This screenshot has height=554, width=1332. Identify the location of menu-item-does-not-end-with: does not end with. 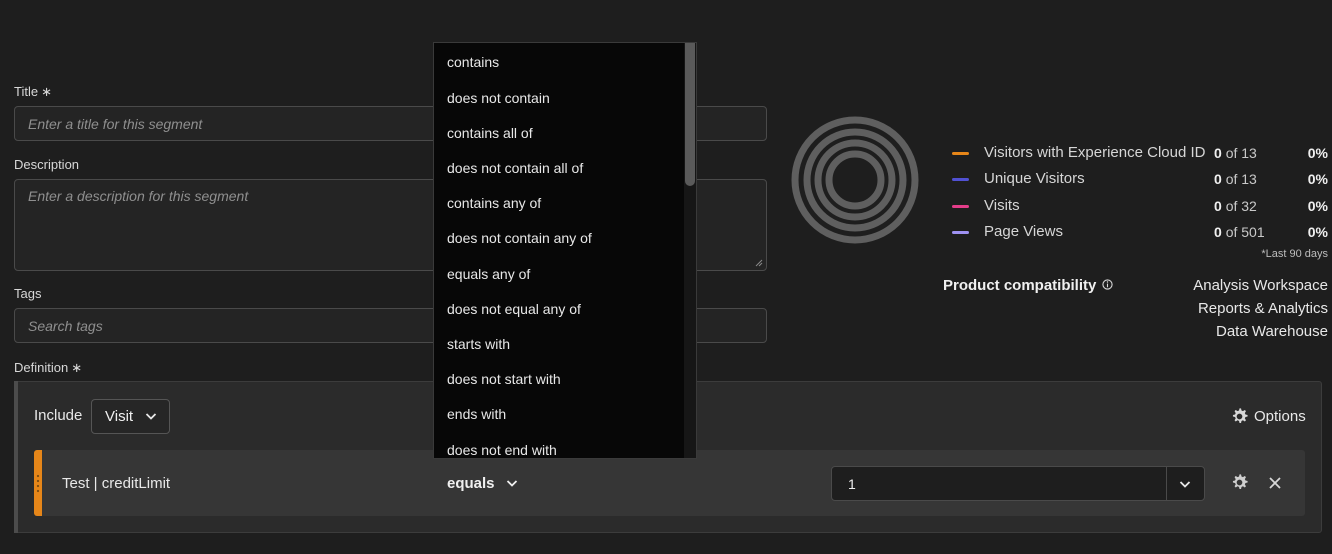
(502, 450).